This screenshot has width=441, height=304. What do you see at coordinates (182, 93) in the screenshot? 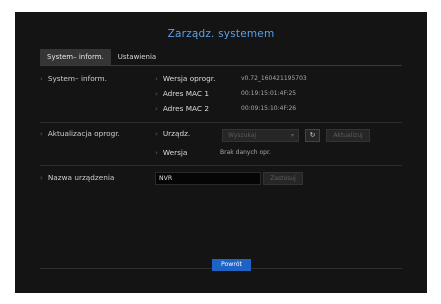
I see `field-label-mac1: Adres MAC 1` at bounding box center [182, 93].